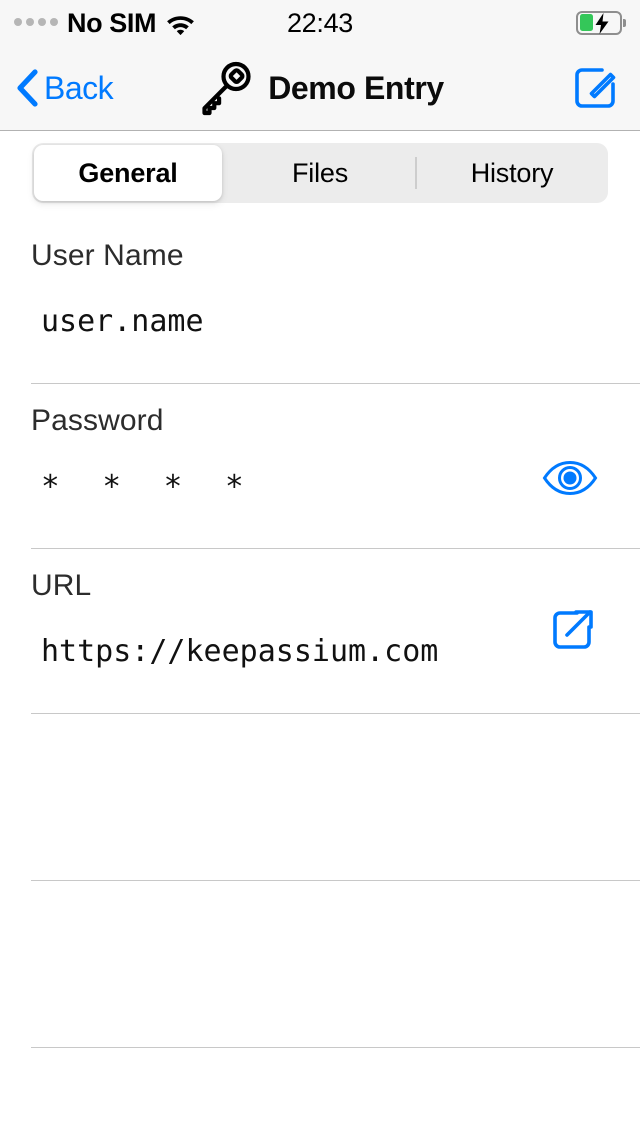 This screenshot has height=1136, width=640. What do you see at coordinates (320, 301) in the screenshot?
I see `field-row-username: User Name user.name` at bounding box center [320, 301].